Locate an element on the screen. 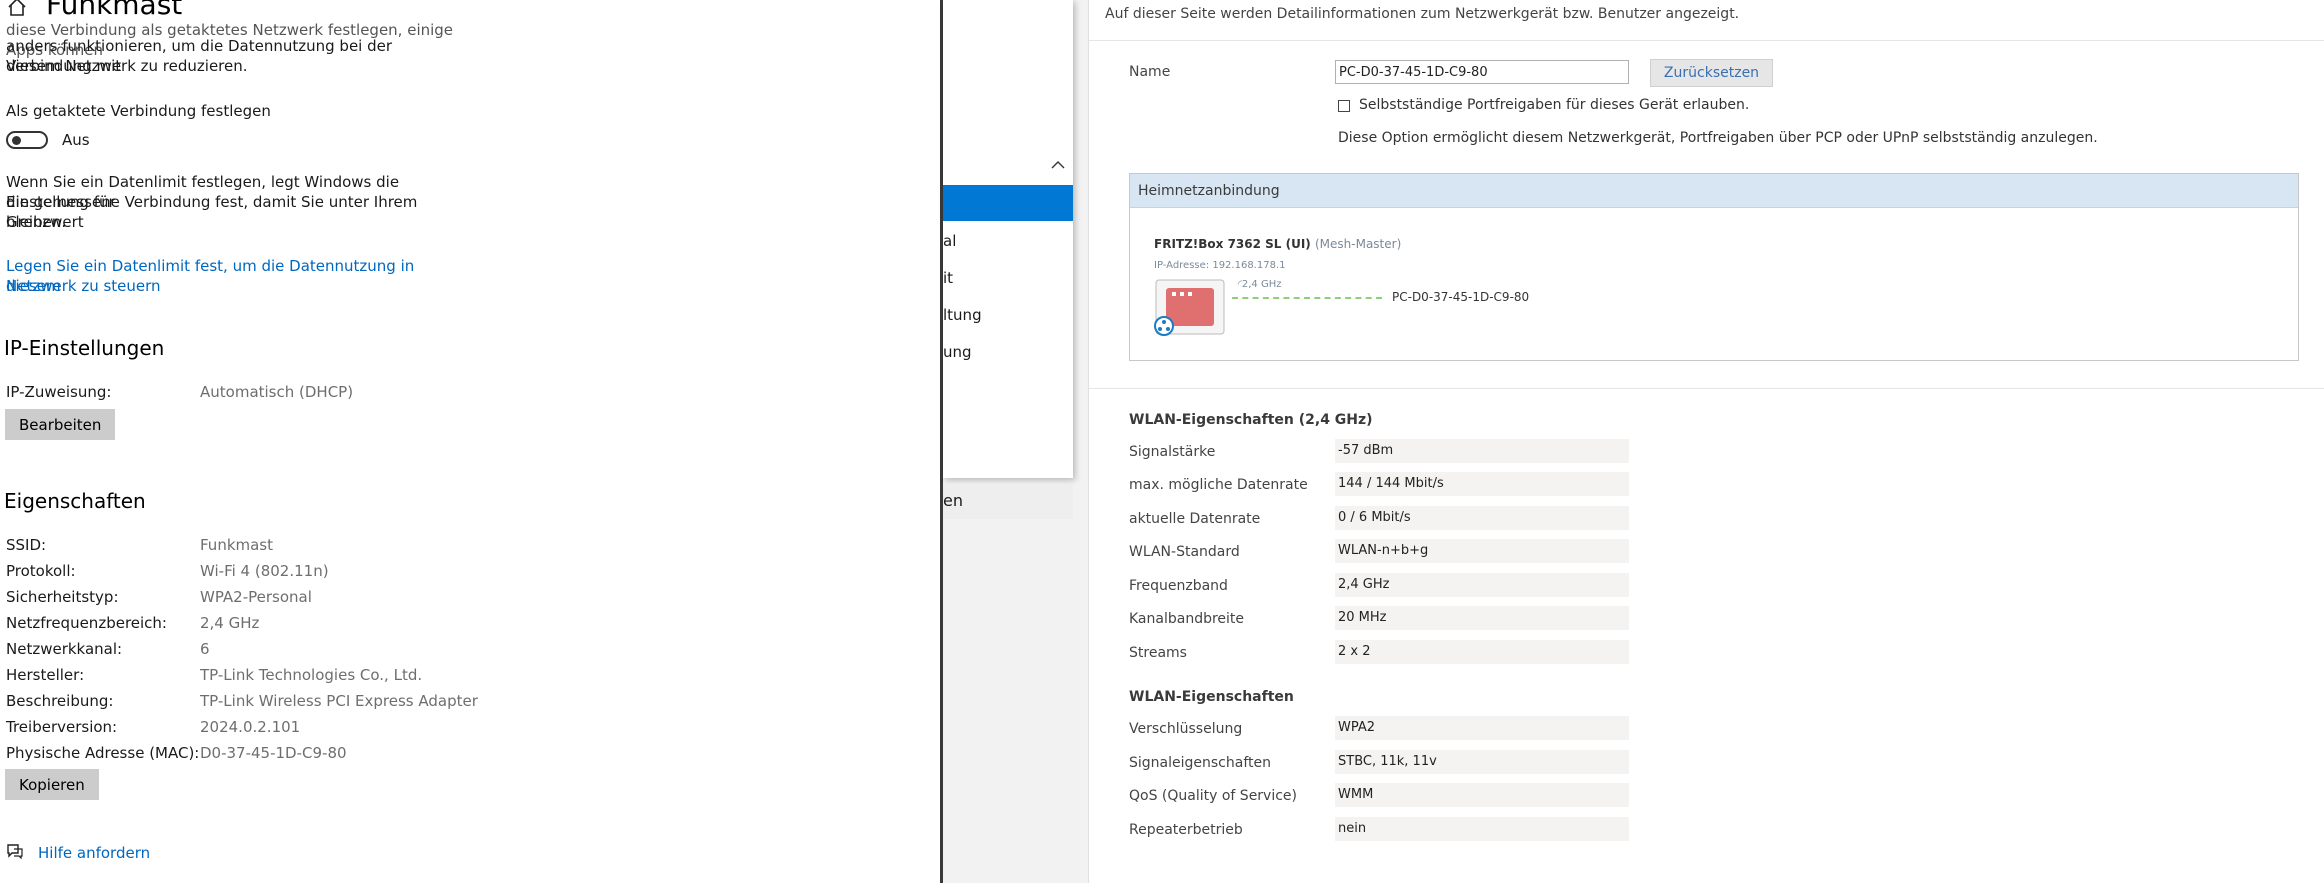 The height and width of the screenshot is (883, 2324). background-window: al it ltung ung en is located at coordinates (1014, 441).